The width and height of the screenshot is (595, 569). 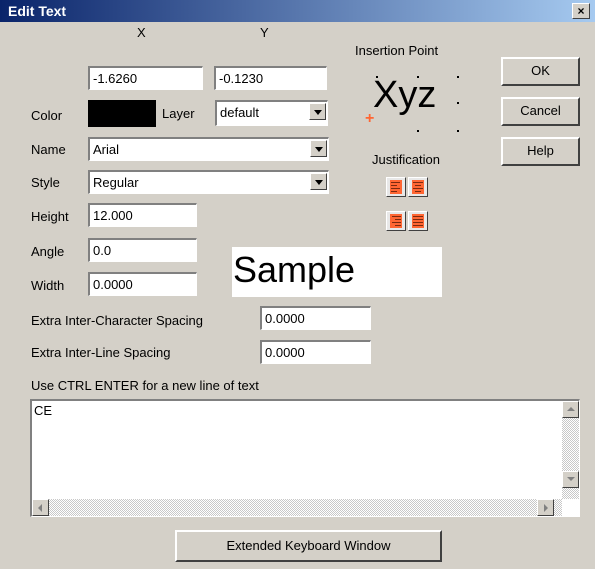 I want to click on sample-preview: Sample, so click(x=337, y=272).